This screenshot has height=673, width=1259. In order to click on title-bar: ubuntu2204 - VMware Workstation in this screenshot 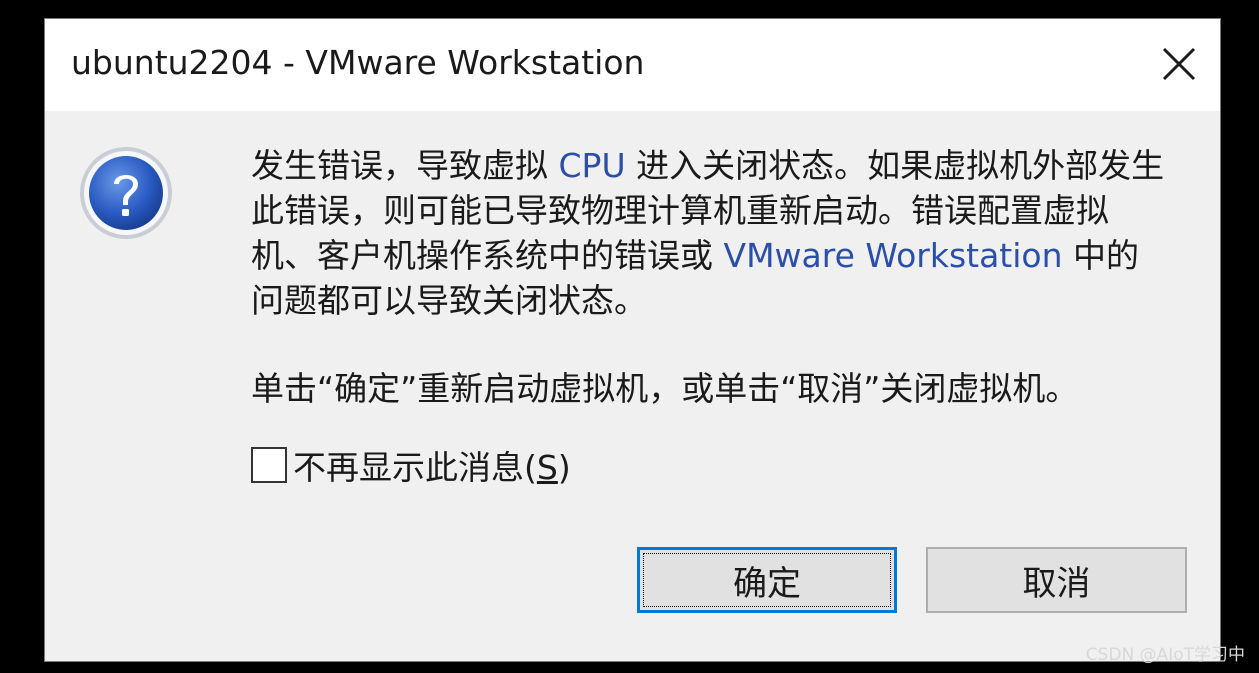, I will do `click(632, 65)`.